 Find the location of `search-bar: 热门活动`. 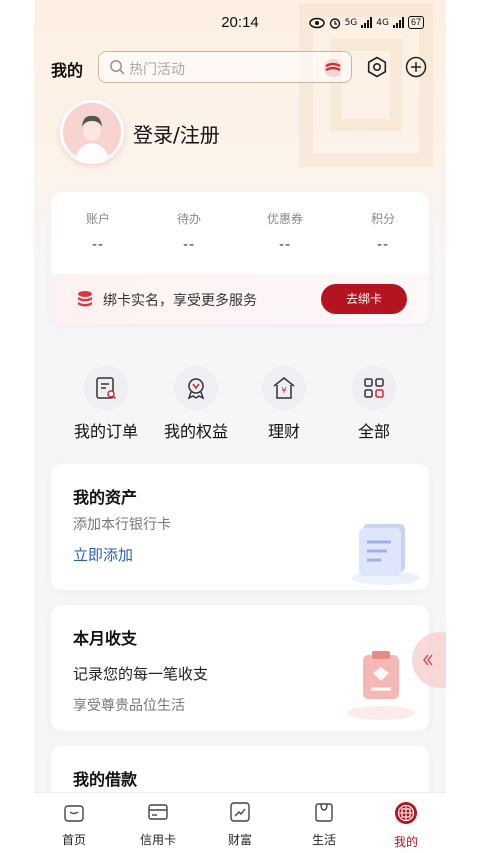

search-bar: 热门活动 is located at coordinates (225, 67).